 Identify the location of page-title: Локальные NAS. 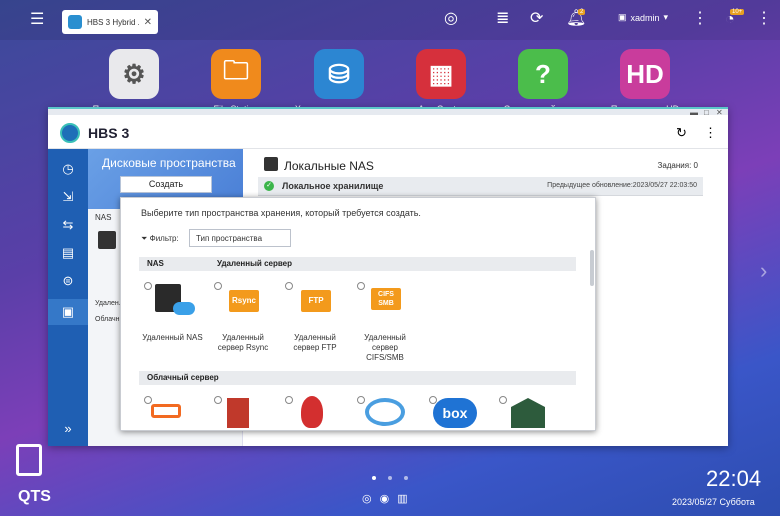
(329, 166).